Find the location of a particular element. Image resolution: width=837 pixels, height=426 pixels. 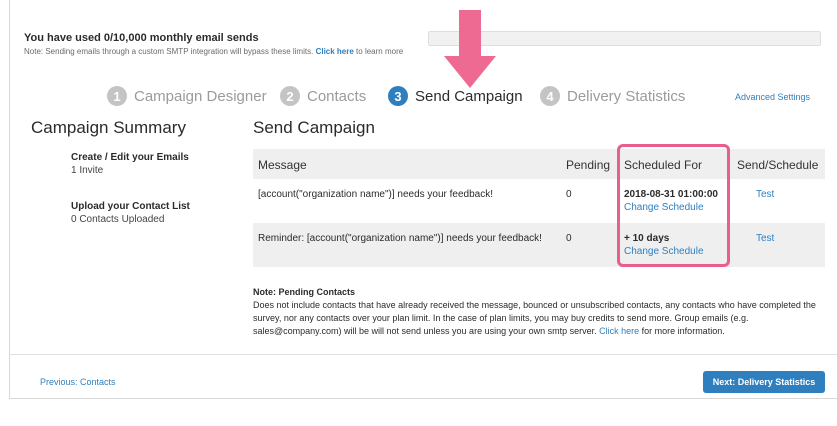

usage-note-suffix: to learn more is located at coordinates (380, 51).